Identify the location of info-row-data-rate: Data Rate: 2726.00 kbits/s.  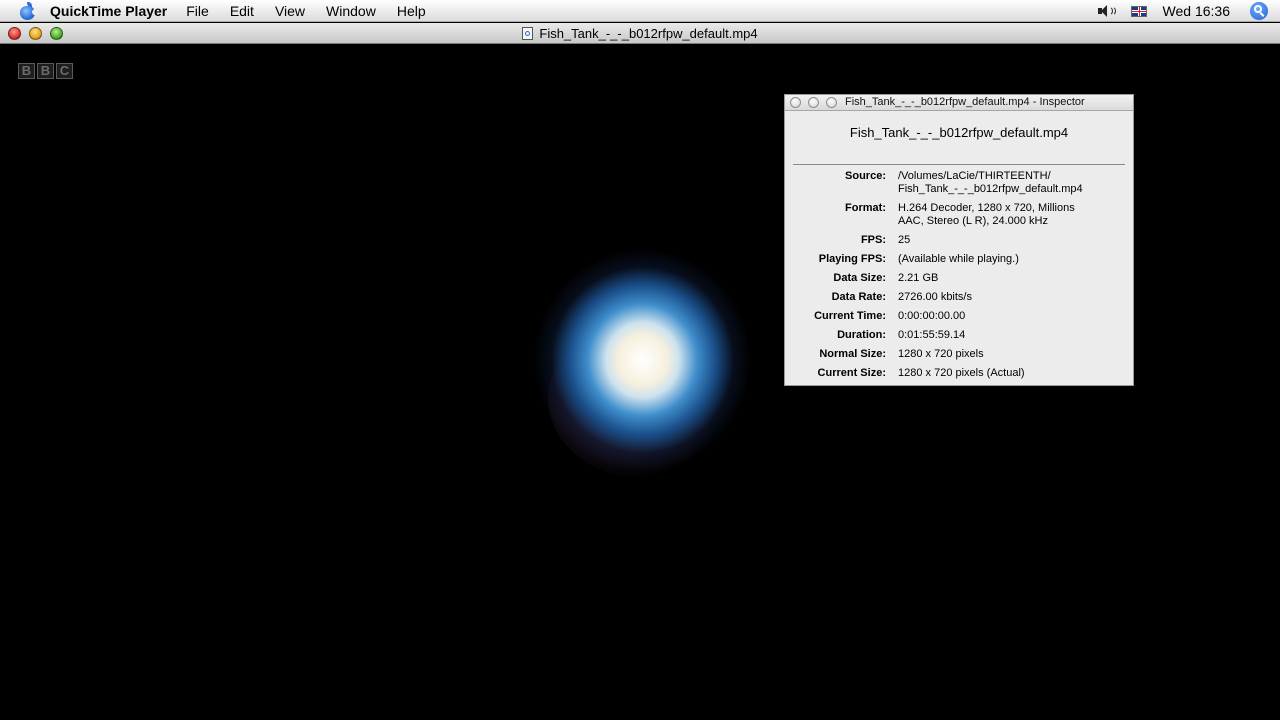
(959, 297).